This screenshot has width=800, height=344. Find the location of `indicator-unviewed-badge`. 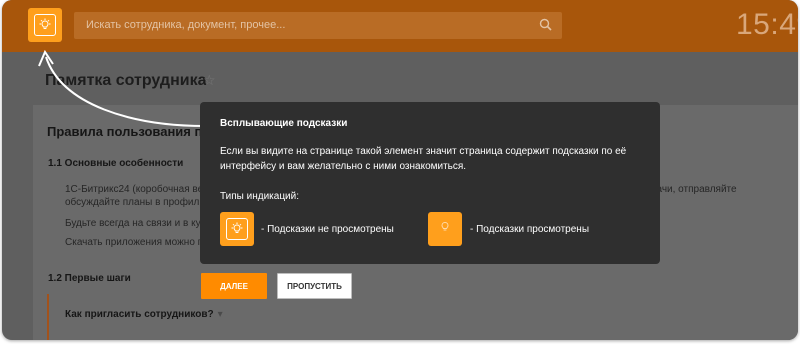

indicator-unviewed-badge is located at coordinates (237, 229).